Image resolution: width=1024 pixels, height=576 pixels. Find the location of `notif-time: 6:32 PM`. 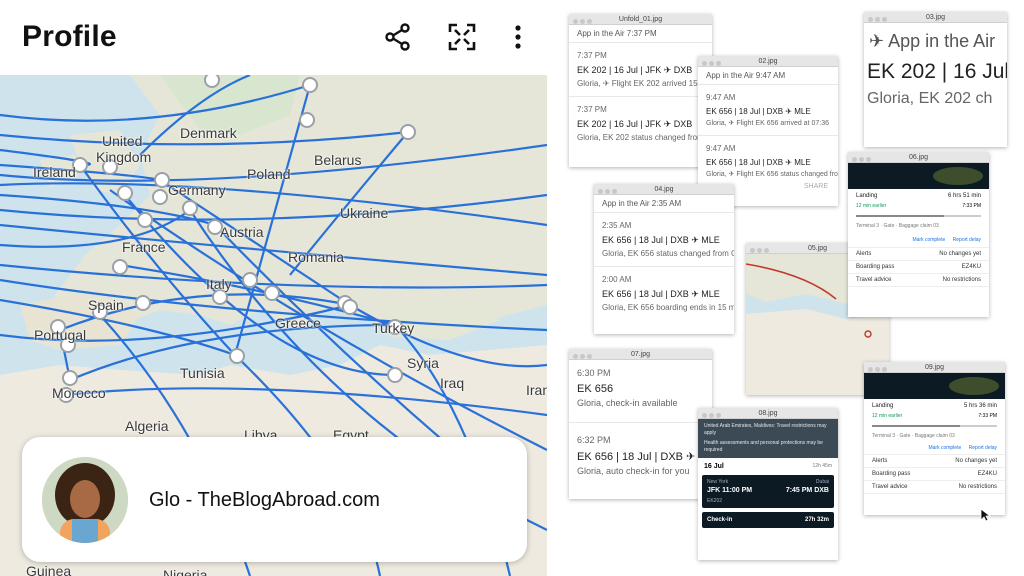

notif-time: 6:32 PM is located at coordinates (594, 440).